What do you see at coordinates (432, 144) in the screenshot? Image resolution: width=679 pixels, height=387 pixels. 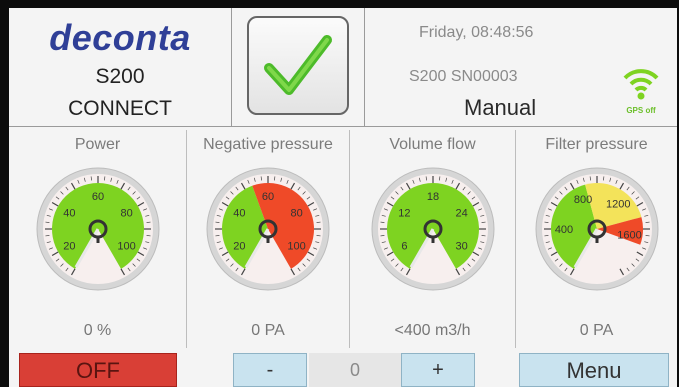 I see `gauge-title: Volume flow` at bounding box center [432, 144].